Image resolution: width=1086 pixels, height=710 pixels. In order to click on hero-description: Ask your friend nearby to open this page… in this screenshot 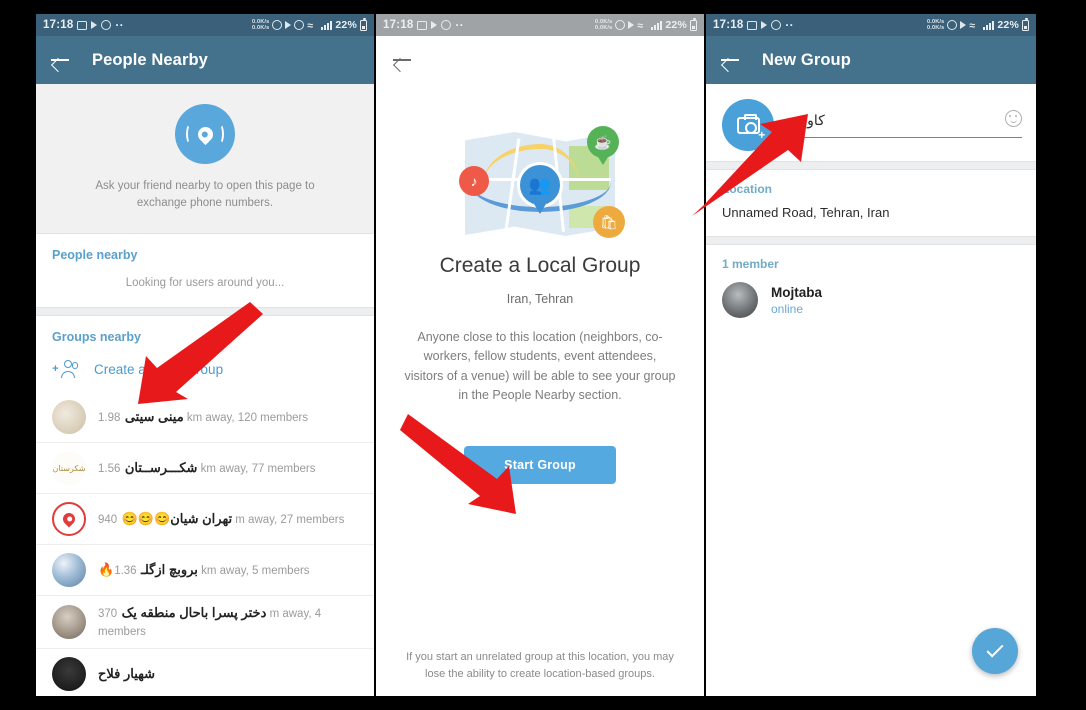, I will do `click(205, 194)`.